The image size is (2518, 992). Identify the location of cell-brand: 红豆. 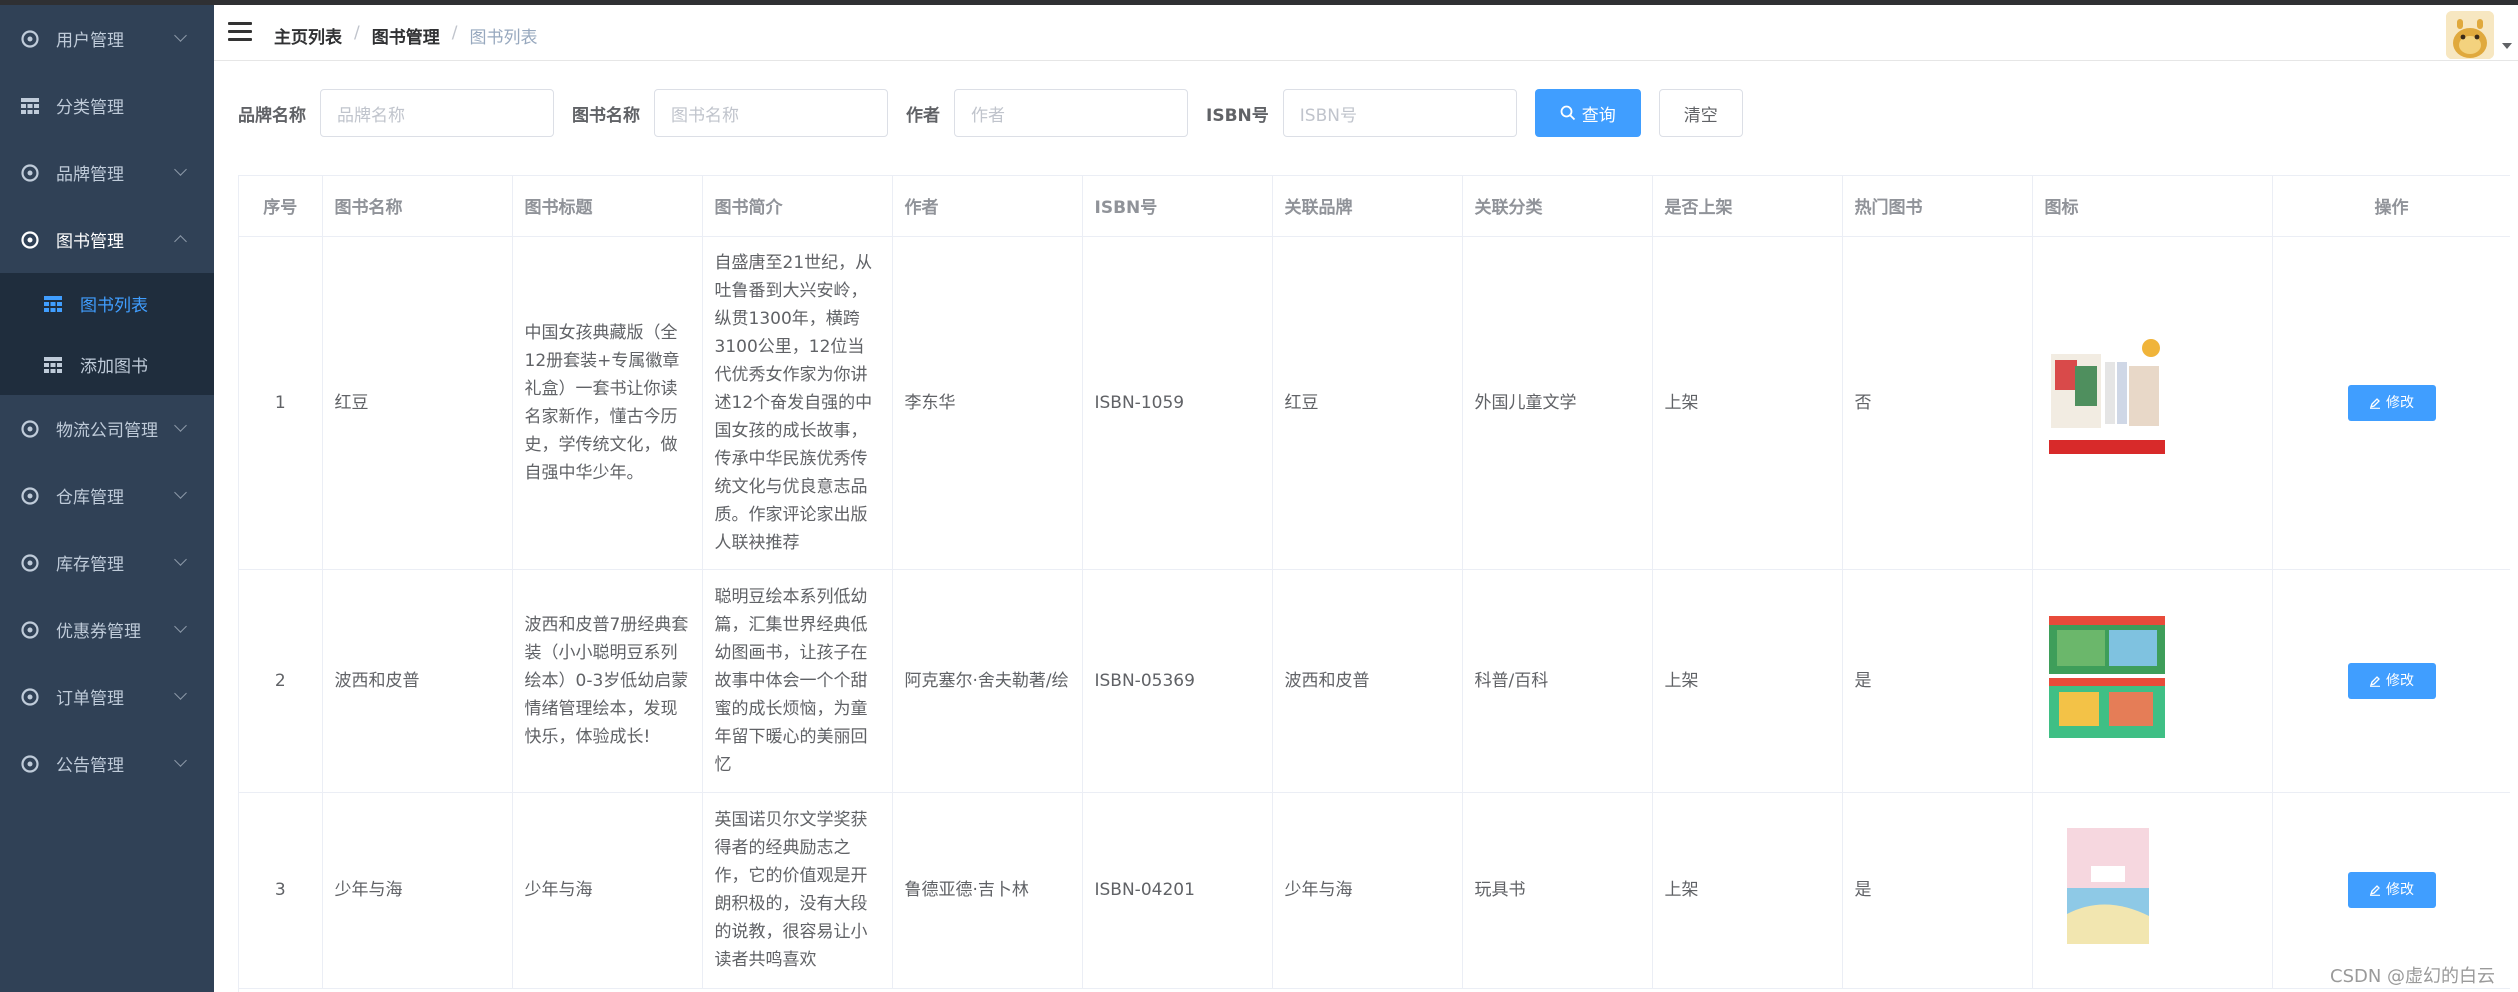
(1367, 403).